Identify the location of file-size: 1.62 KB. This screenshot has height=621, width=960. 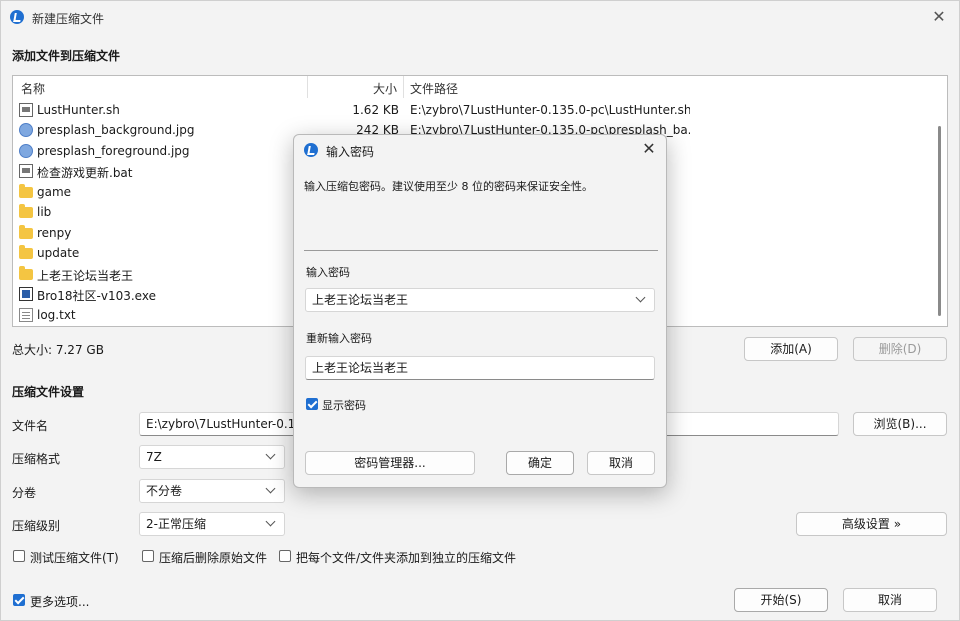
(375, 110).